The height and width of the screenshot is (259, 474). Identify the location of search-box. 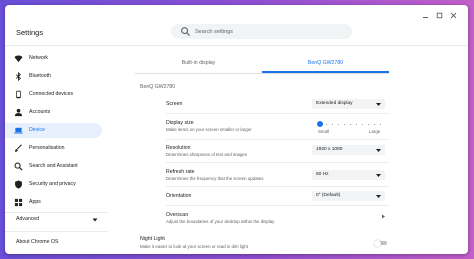
(261, 31).